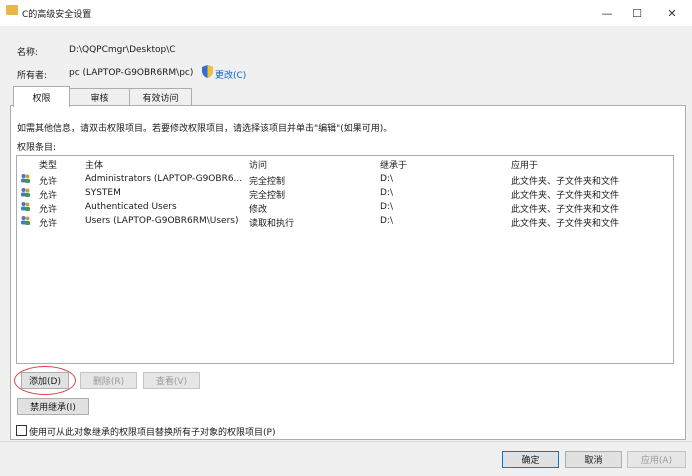 The image size is (692, 476). I want to click on minimize-button: —, so click(607, 13).